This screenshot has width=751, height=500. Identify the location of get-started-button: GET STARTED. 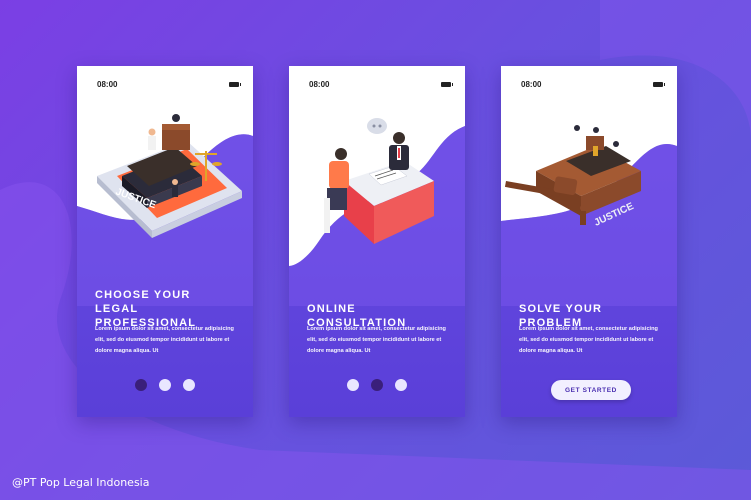
(591, 390).